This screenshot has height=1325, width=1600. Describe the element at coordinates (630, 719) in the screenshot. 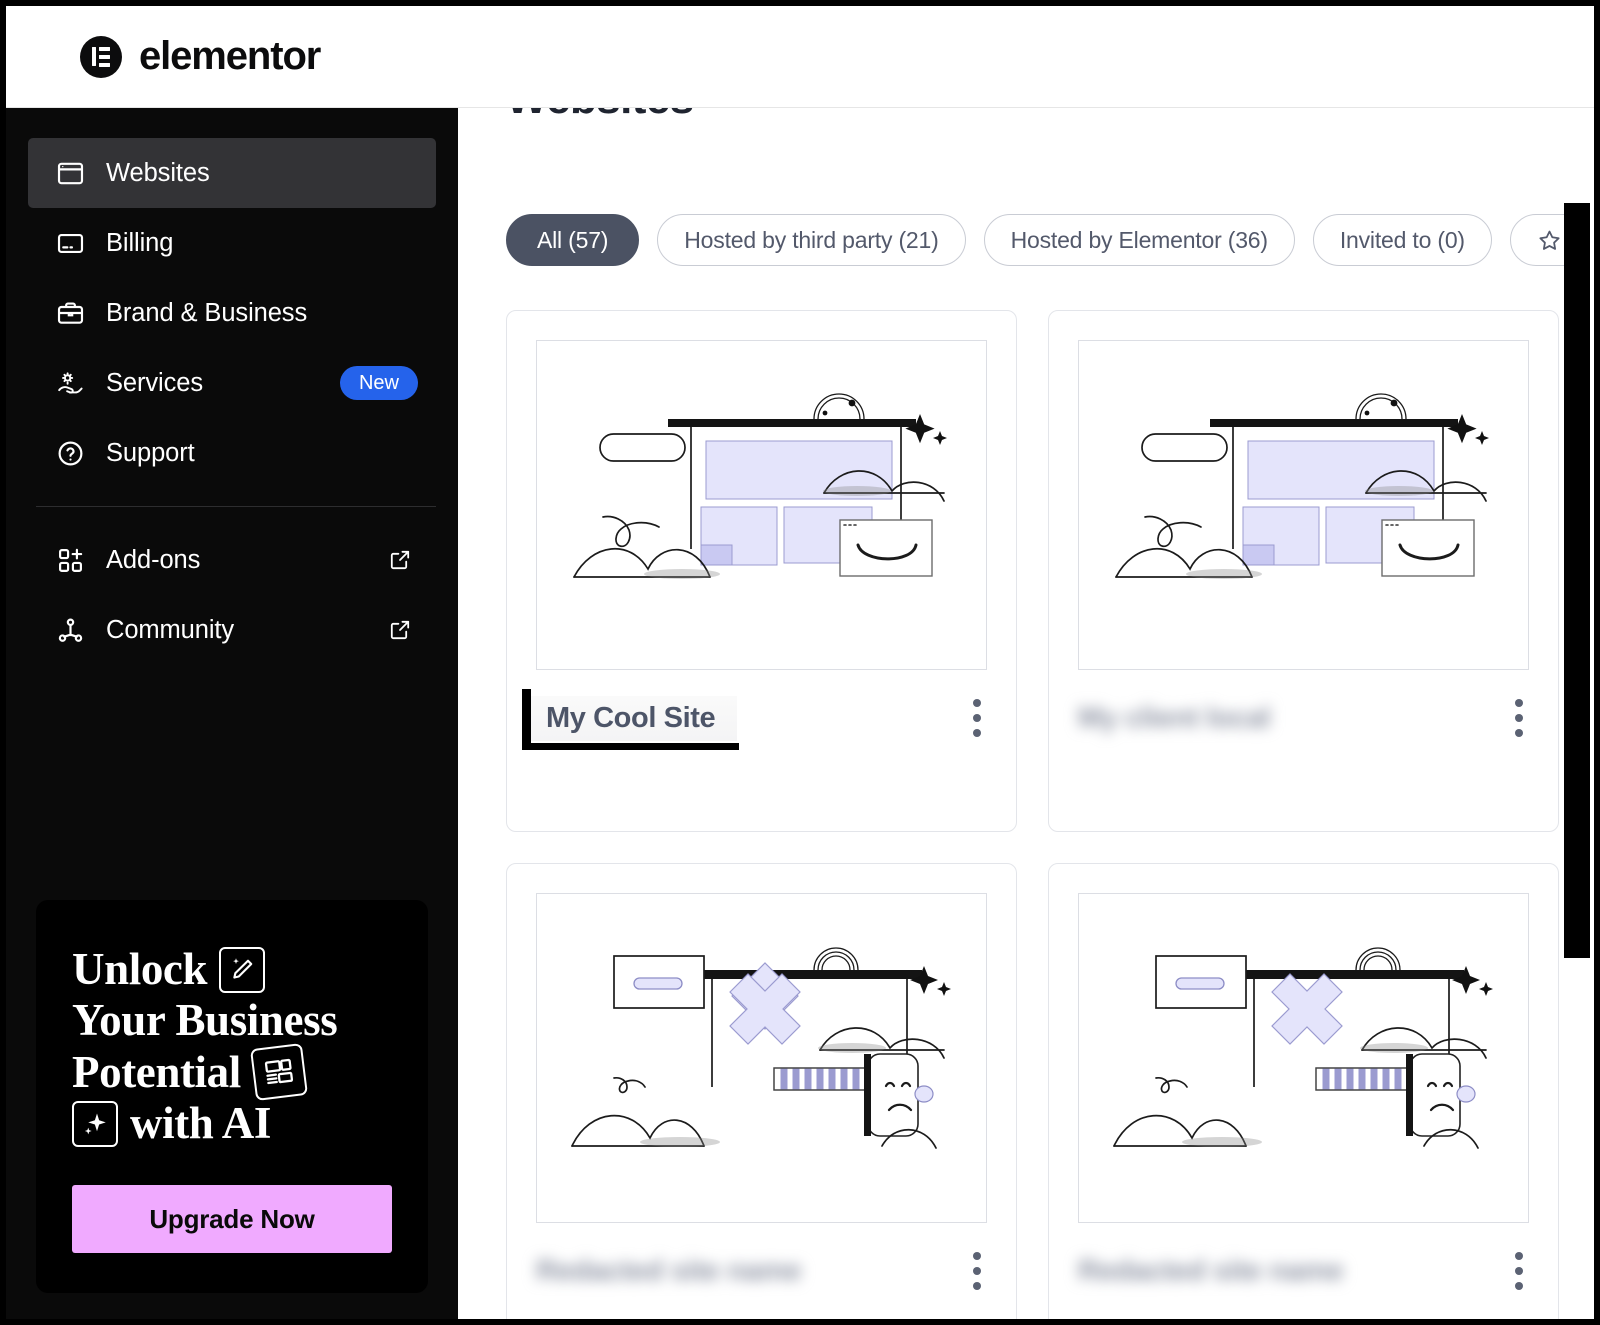

I see `website-title-input: My Cool Site` at that location.